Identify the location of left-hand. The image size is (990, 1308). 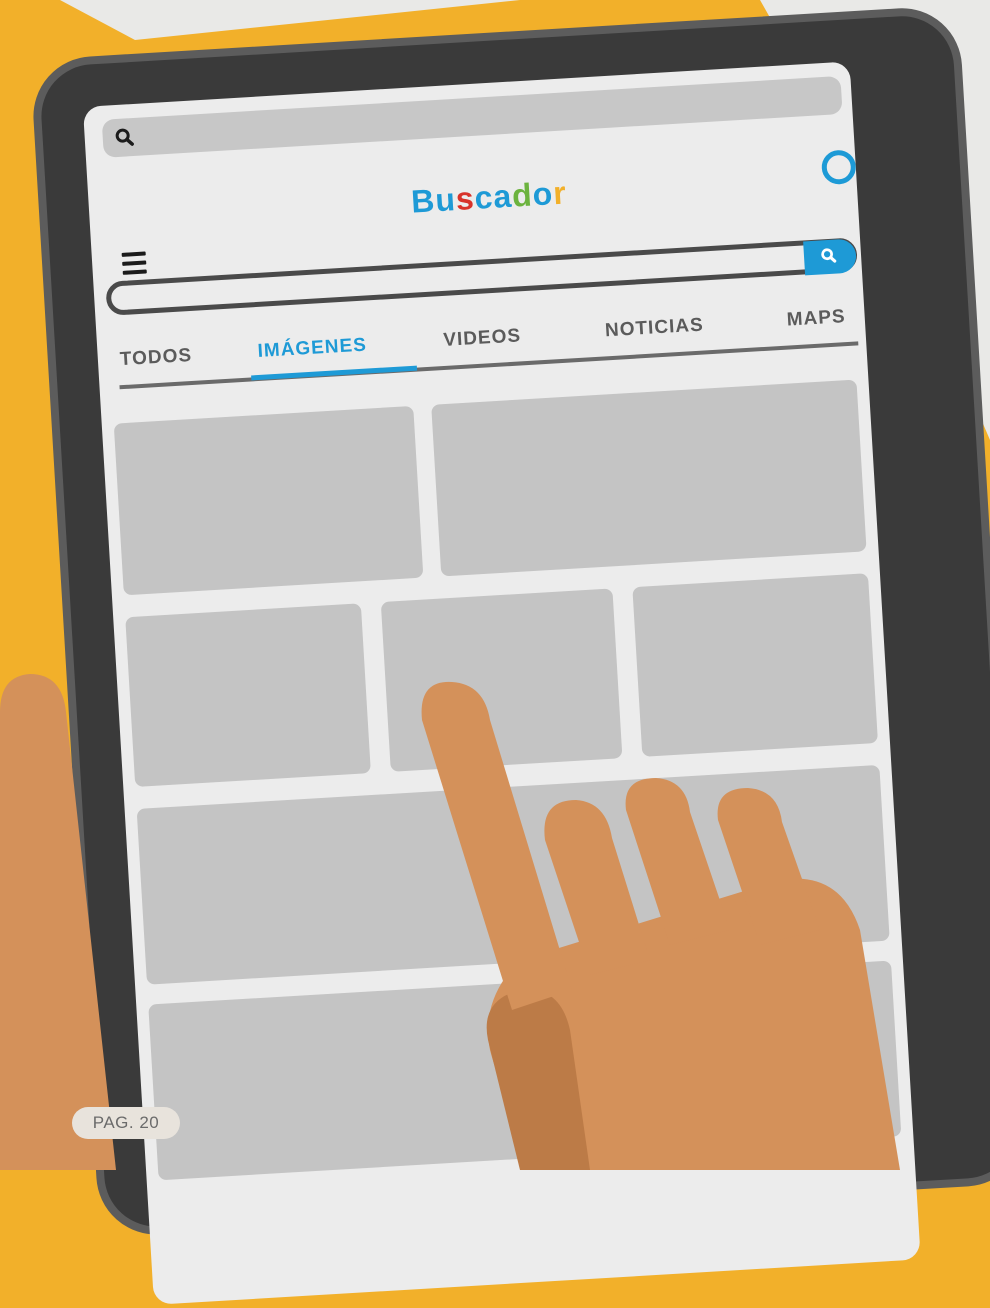
(58, 922).